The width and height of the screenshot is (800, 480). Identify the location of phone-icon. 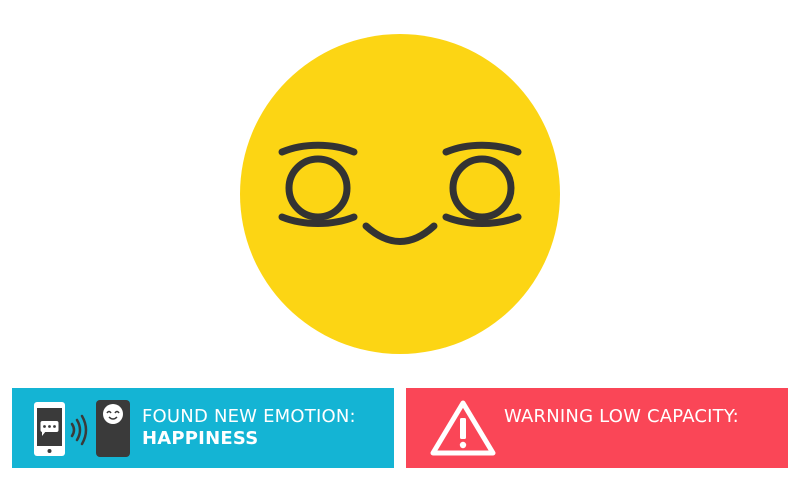
(49, 429).